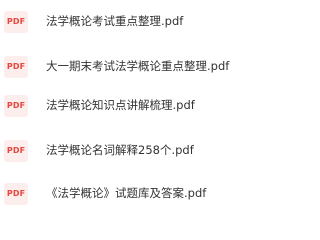 The image size is (320, 240). I want to click on file-item: PDF 大一期末考试法学概论重点整理.pdf, so click(150, 67).